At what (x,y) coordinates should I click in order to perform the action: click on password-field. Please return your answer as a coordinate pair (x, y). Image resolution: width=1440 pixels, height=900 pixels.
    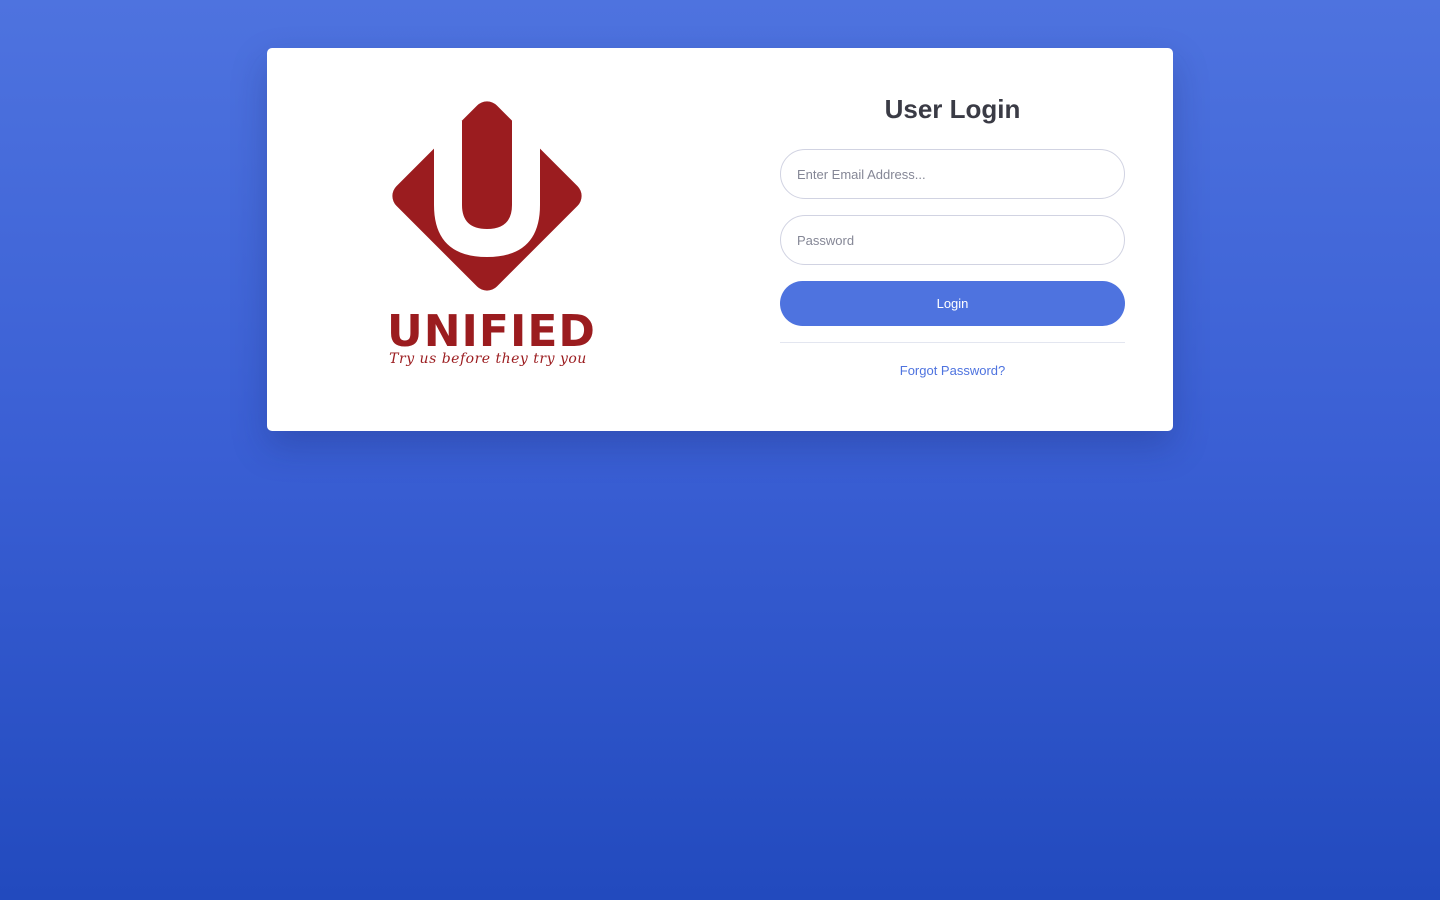
    Looking at the image, I should click on (952, 240).